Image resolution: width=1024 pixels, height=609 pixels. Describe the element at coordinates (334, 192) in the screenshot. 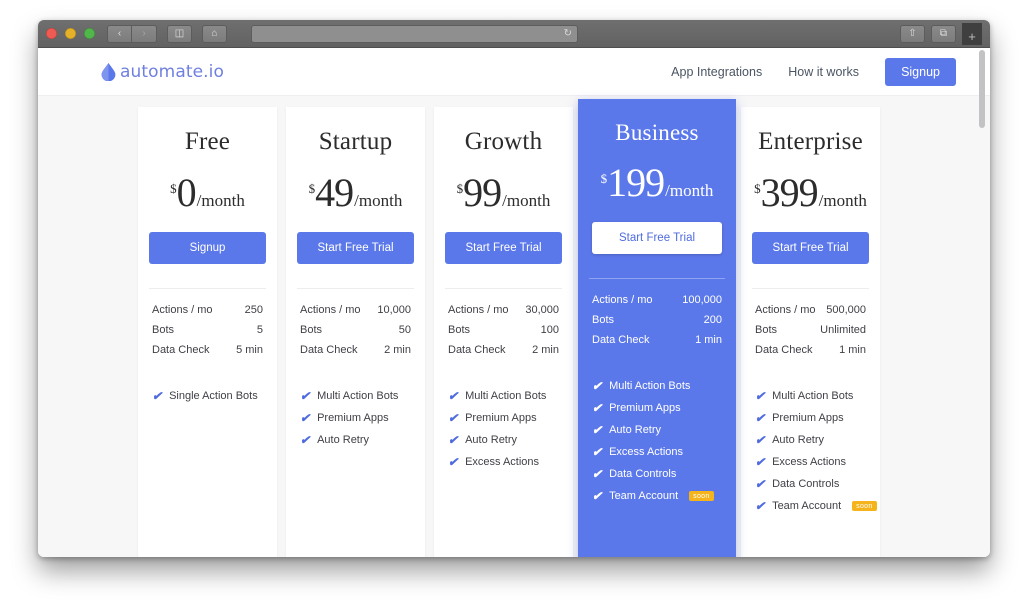

I see `price-amount: 49` at that location.